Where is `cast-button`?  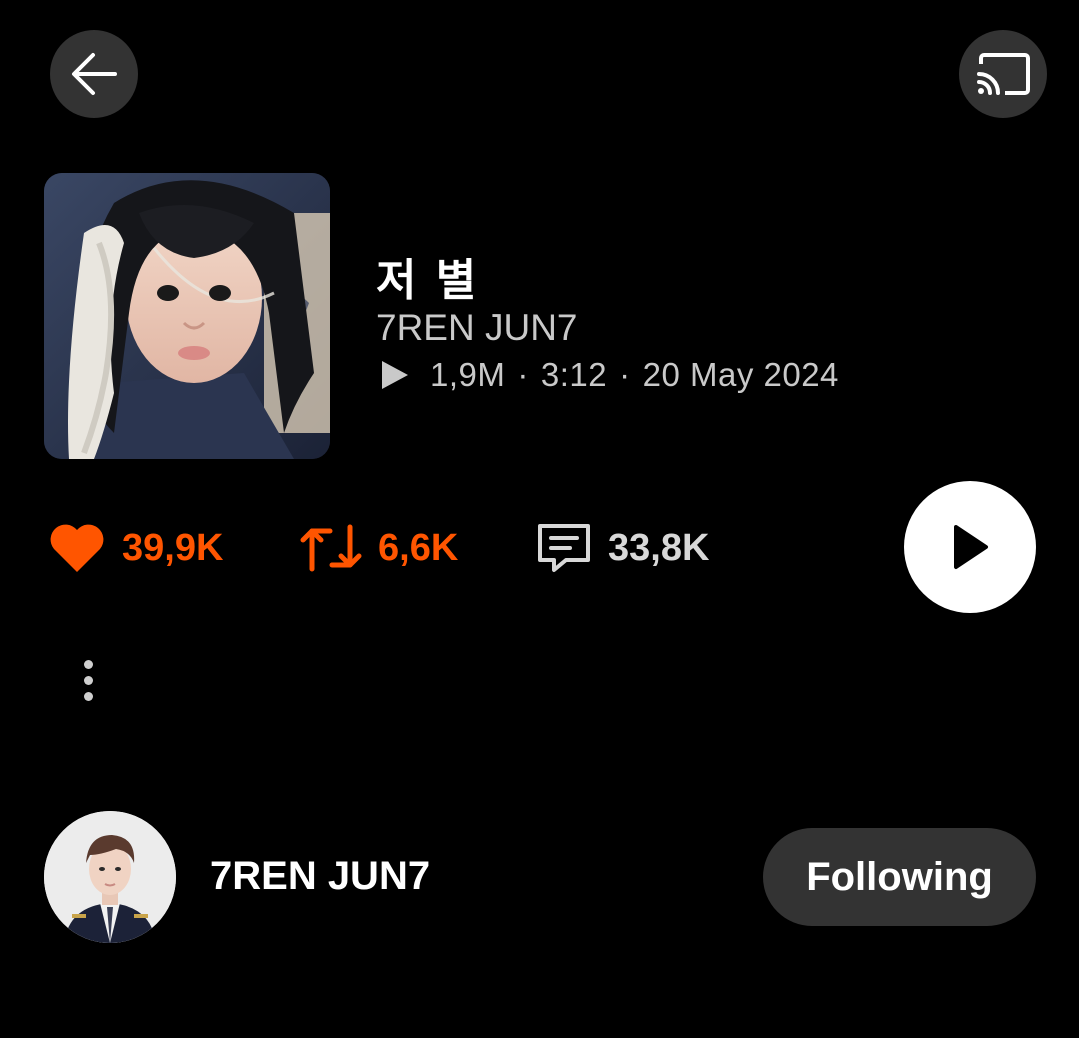 cast-button is located at coordinates (1003, 74).